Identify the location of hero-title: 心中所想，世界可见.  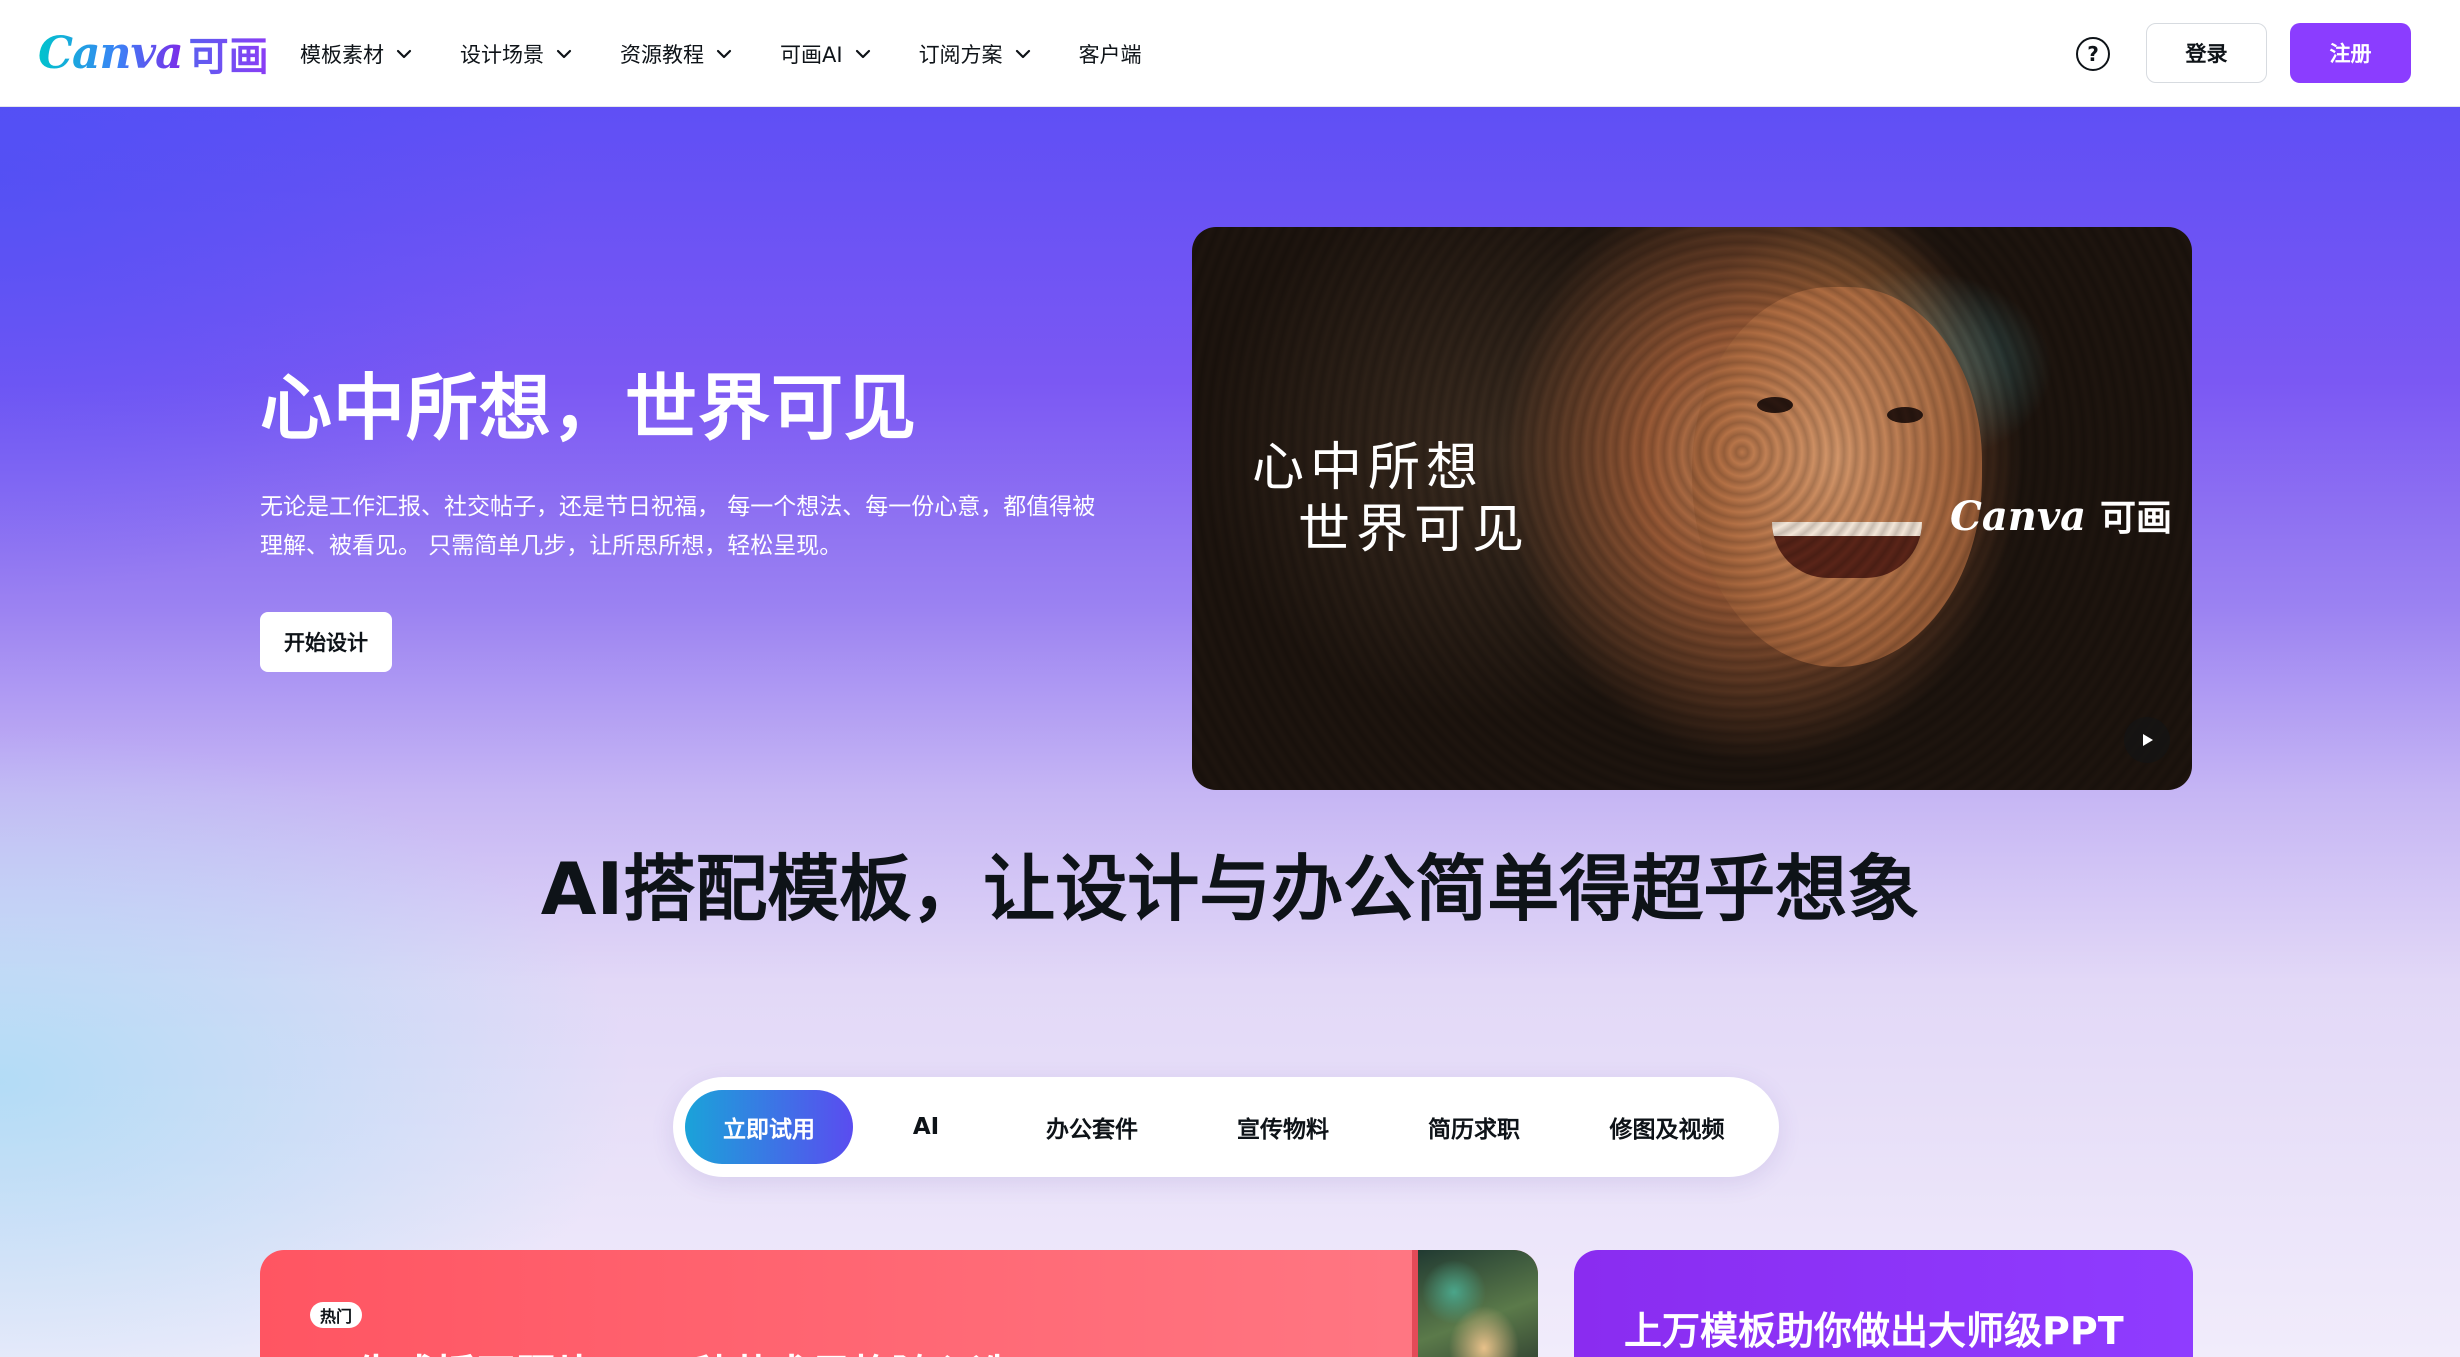
(589, 408).